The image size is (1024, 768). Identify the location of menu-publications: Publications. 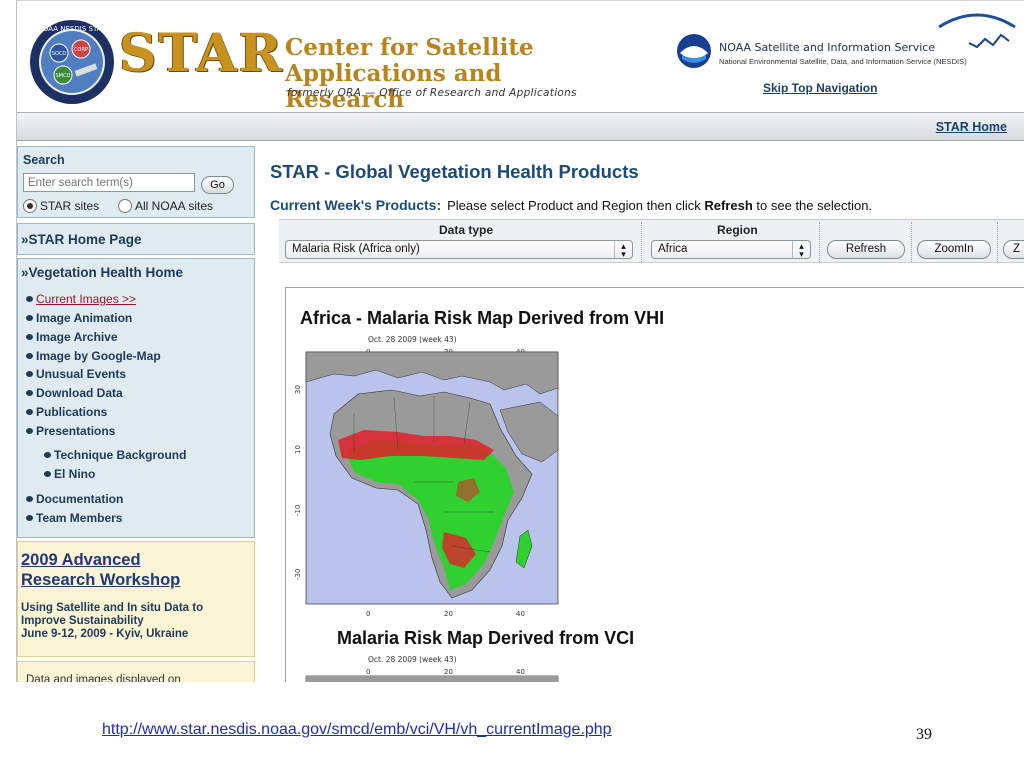
(66, 412).